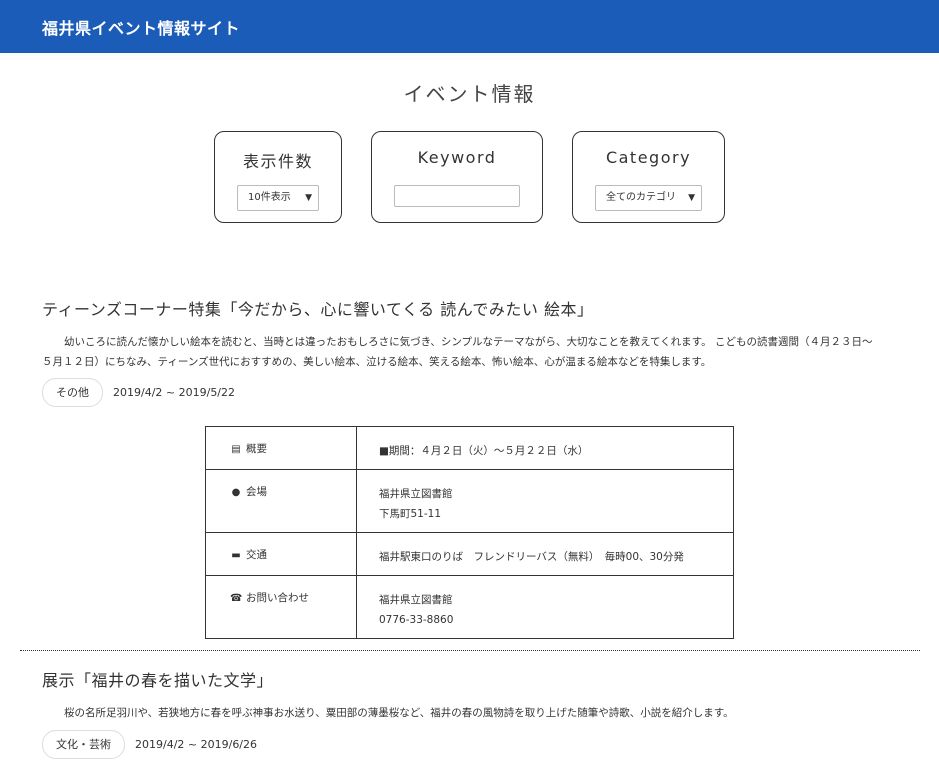 Image resolution: width=939 pixels, height=763 pixels. What do you see at coordinates (157, 679) in the screenshot?
I see `event-title: 展示「福井の春を描いた文学」` at bounding box center [157, 679].